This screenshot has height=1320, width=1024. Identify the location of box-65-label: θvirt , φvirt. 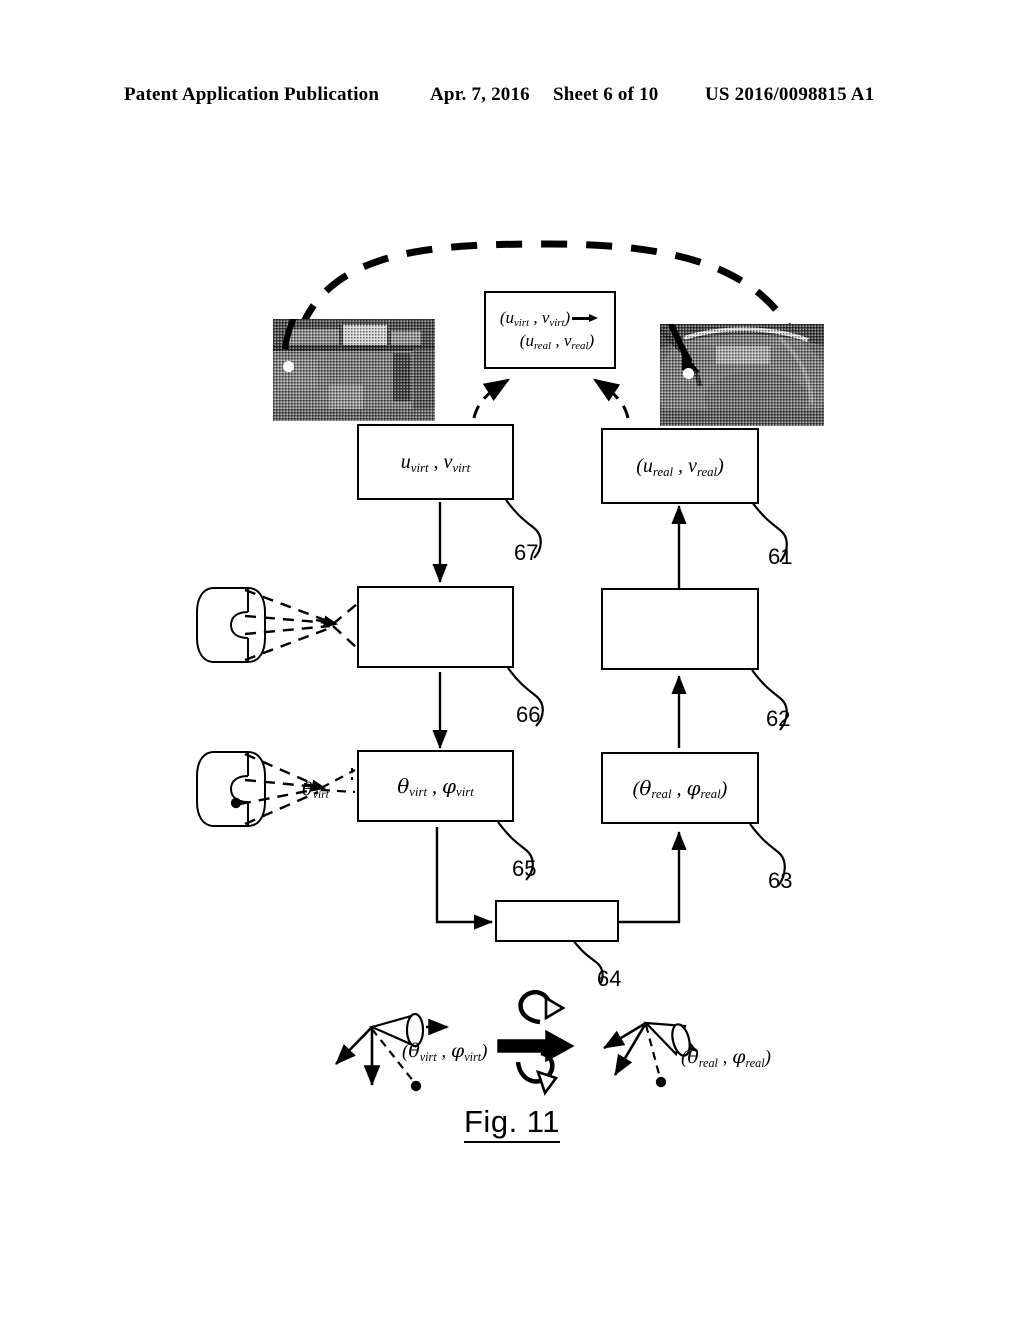
(435, 786).